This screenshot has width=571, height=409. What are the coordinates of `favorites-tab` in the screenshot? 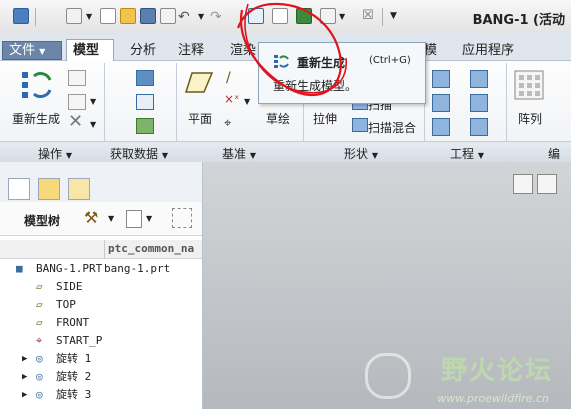 It's located at (79, 189).